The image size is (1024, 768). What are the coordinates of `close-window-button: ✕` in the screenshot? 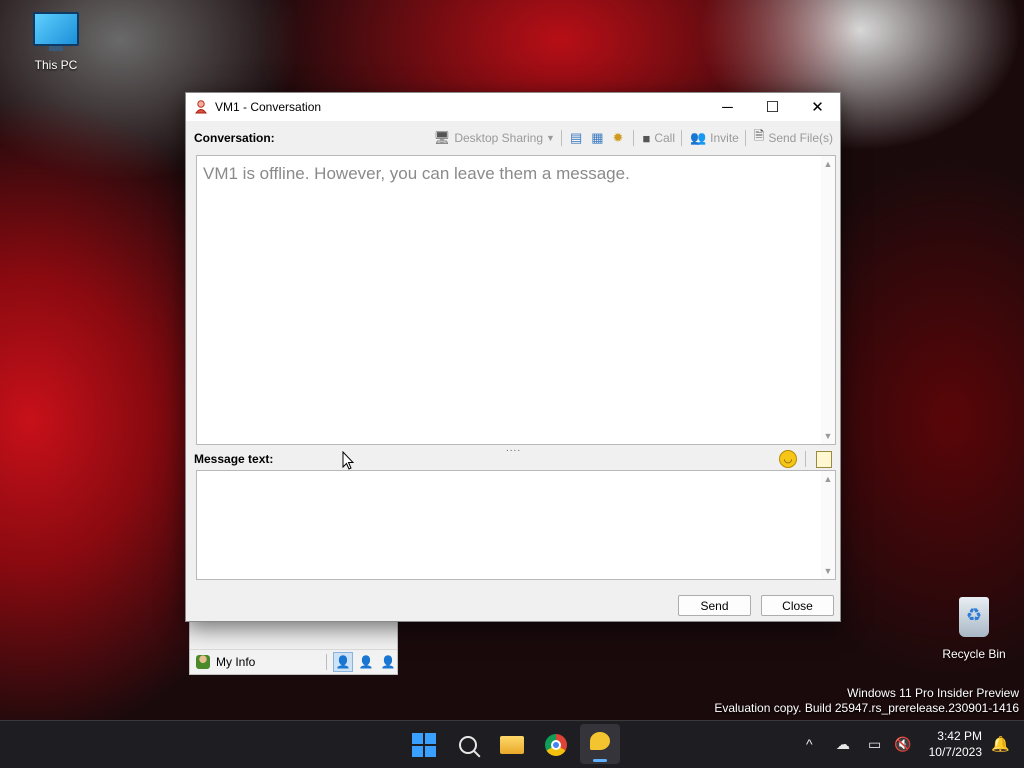 It's located at (817, 107).